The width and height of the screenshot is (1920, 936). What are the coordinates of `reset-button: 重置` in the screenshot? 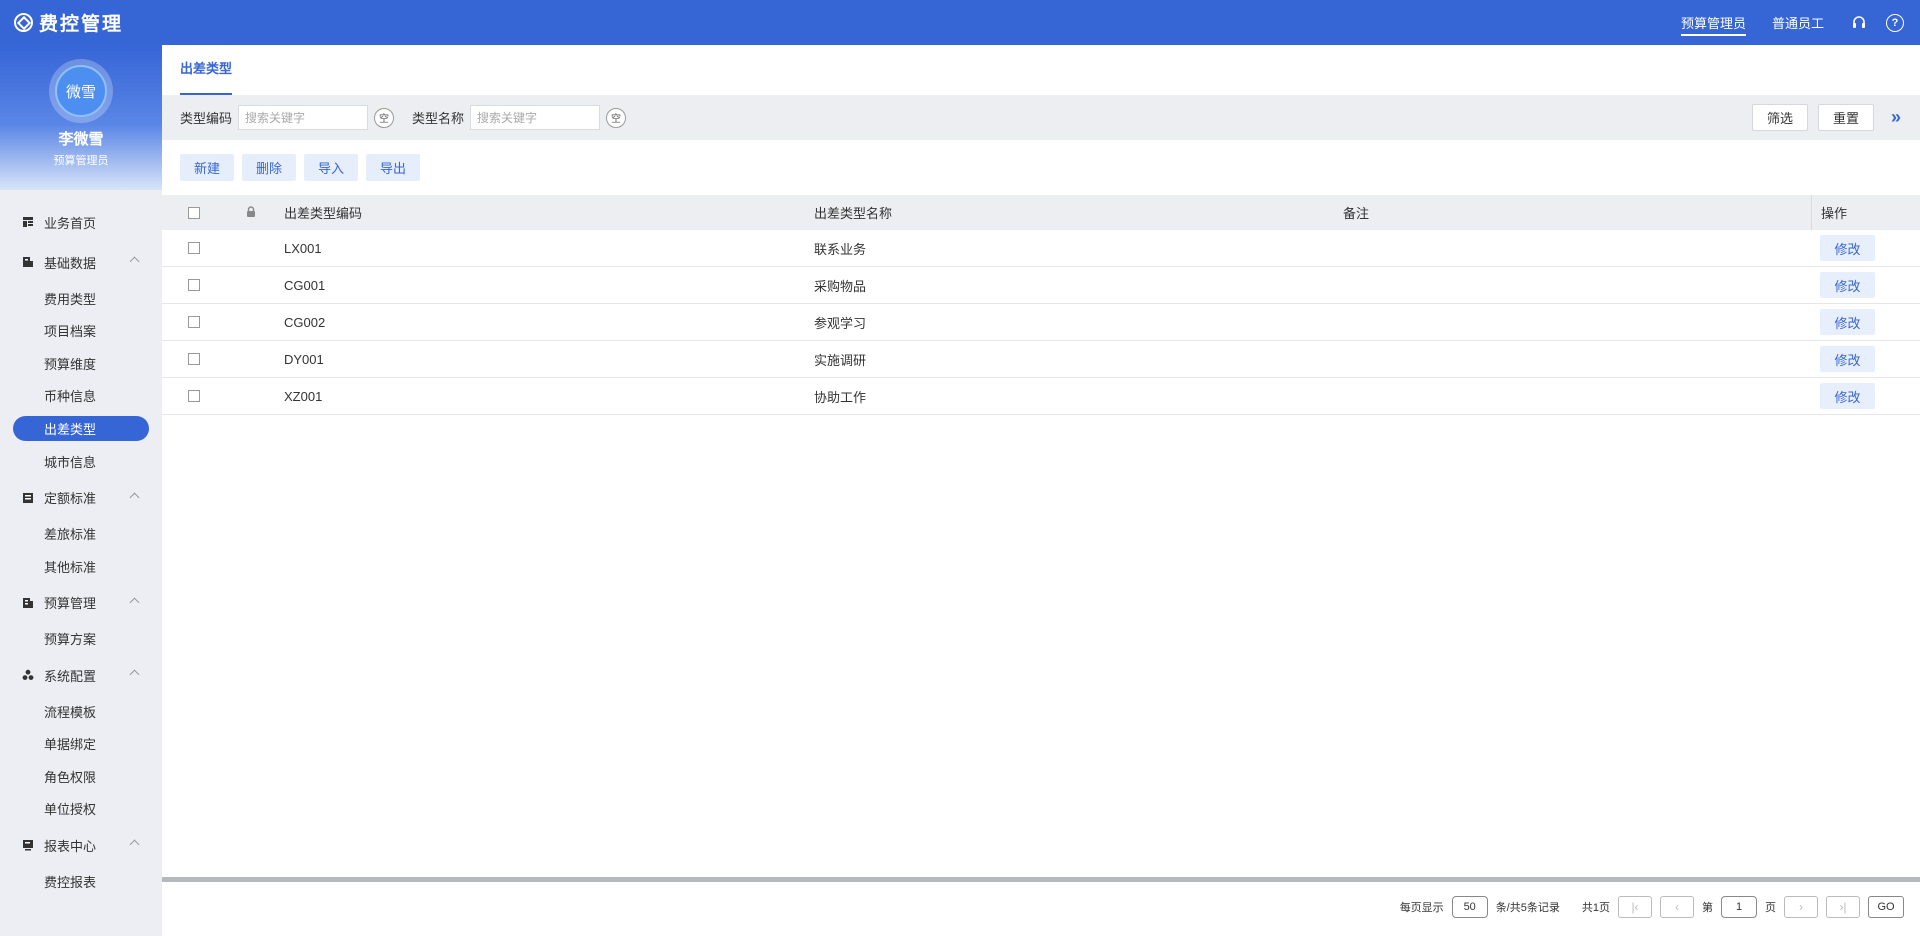 It's located at (1845, 117).